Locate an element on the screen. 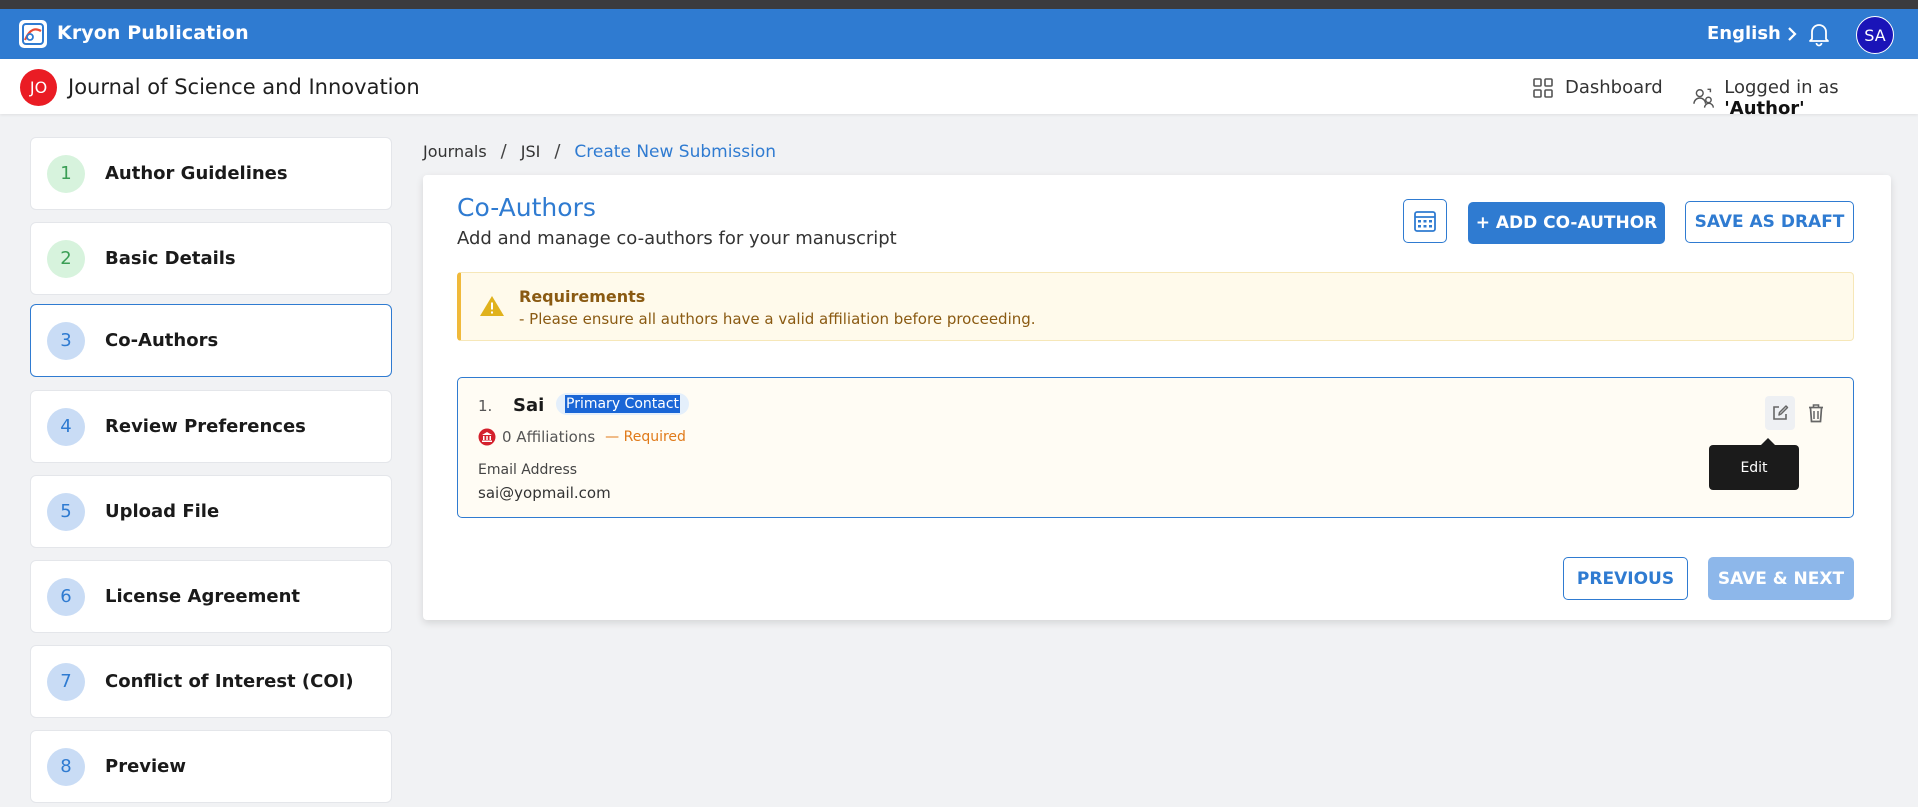 This screenshot has height=807, width=1918. step-conflict-of-interest: 7 Conflict of Interest (COI) is located at coordinates (211, 681).